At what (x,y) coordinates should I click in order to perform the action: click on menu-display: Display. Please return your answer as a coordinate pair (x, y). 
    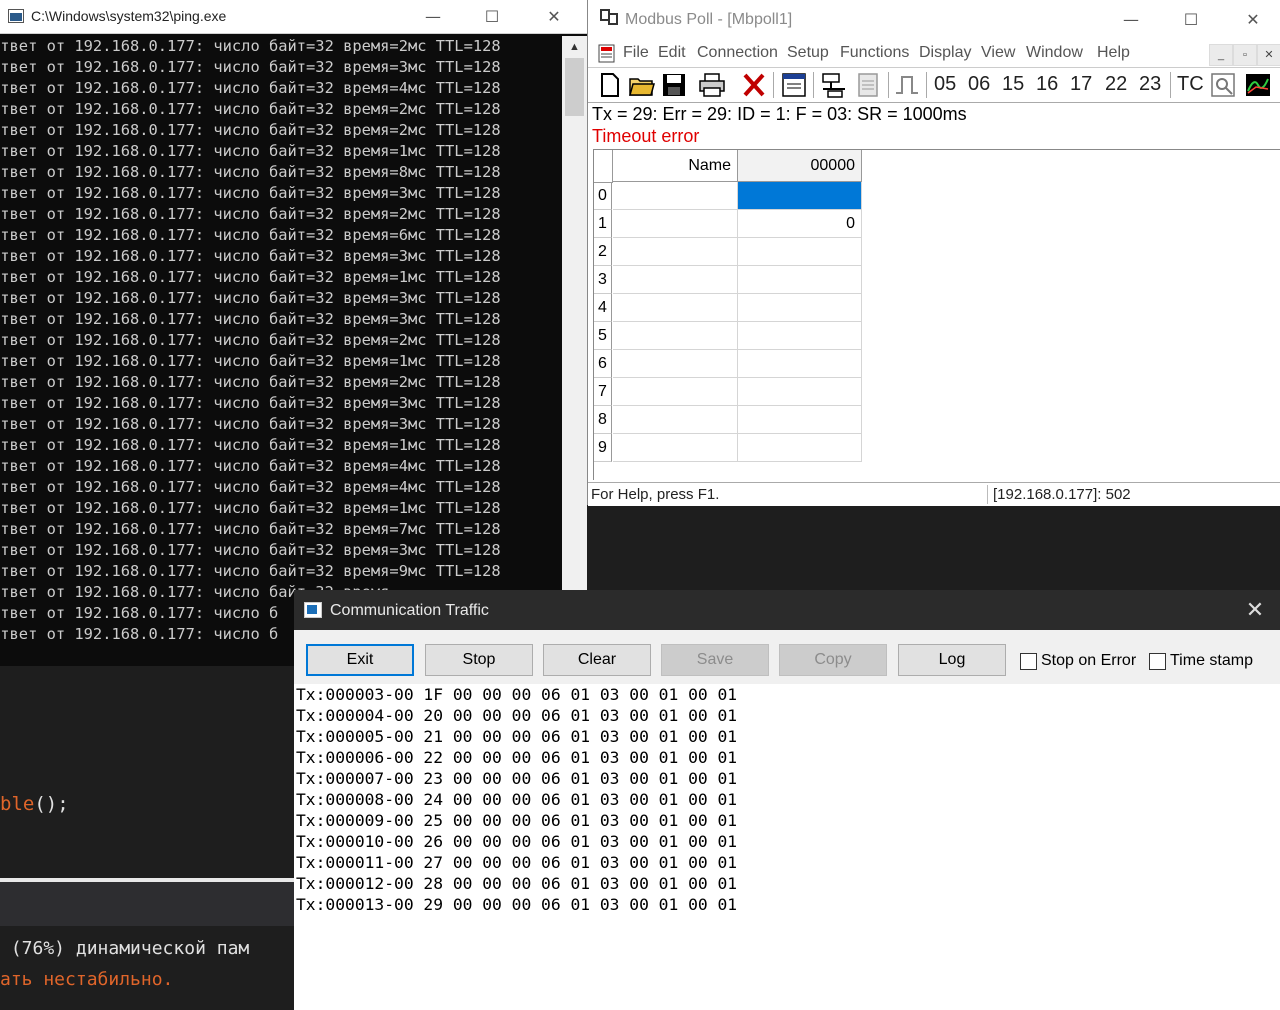
    Looking at the image, I should click on (945, 53).